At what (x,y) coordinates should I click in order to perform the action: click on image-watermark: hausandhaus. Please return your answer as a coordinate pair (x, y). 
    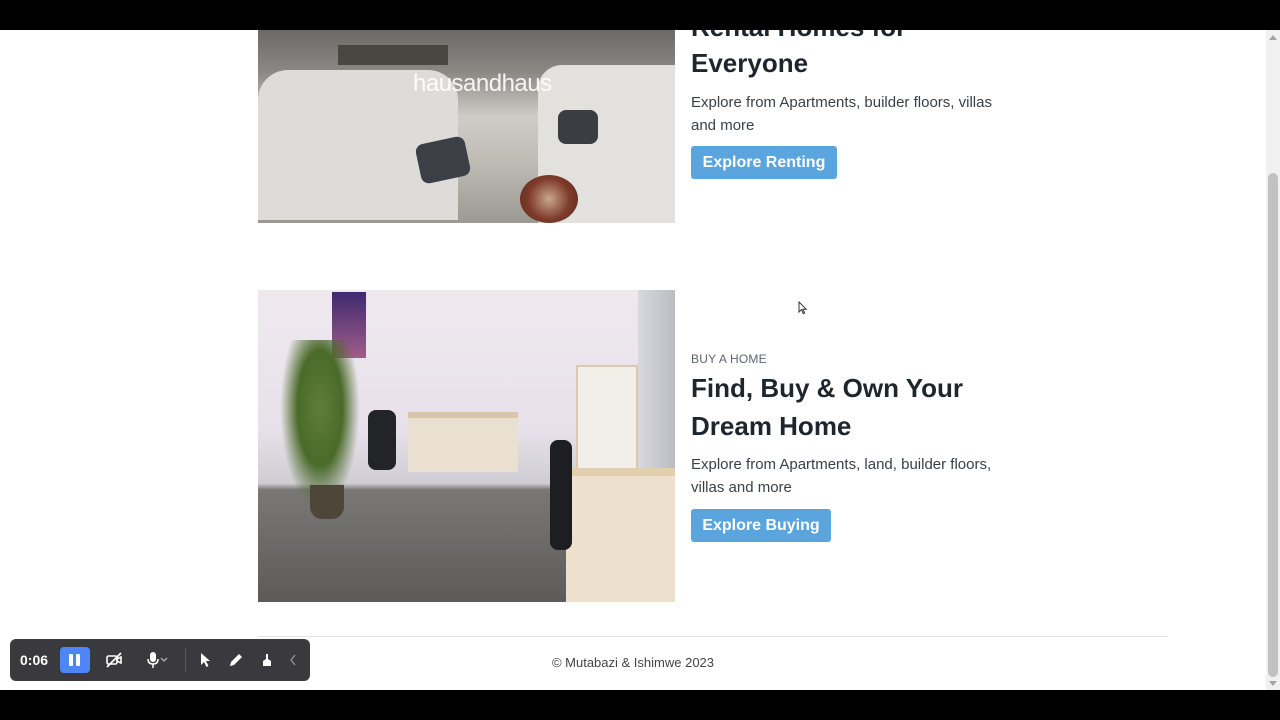
    Looking at the image, I should click on (482, 83).